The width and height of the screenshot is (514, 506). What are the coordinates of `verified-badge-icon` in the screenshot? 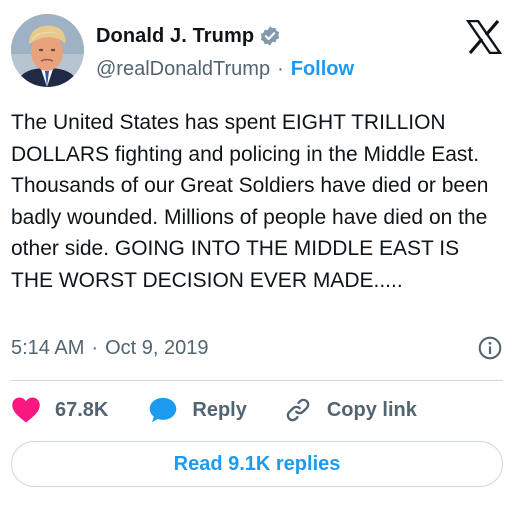 It's located at (270, 36).